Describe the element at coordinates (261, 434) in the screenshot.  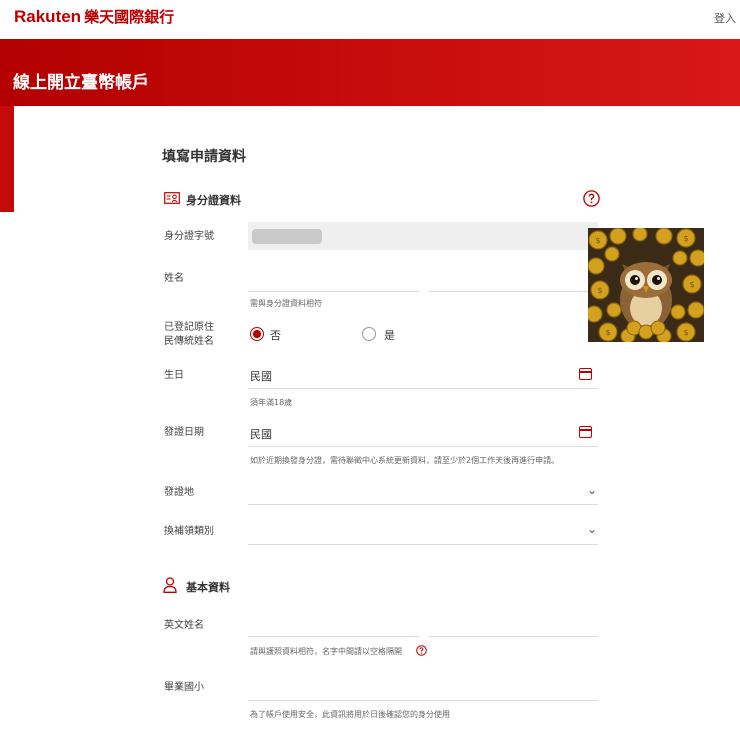
I see `issue-date-era: 民國` at that location.